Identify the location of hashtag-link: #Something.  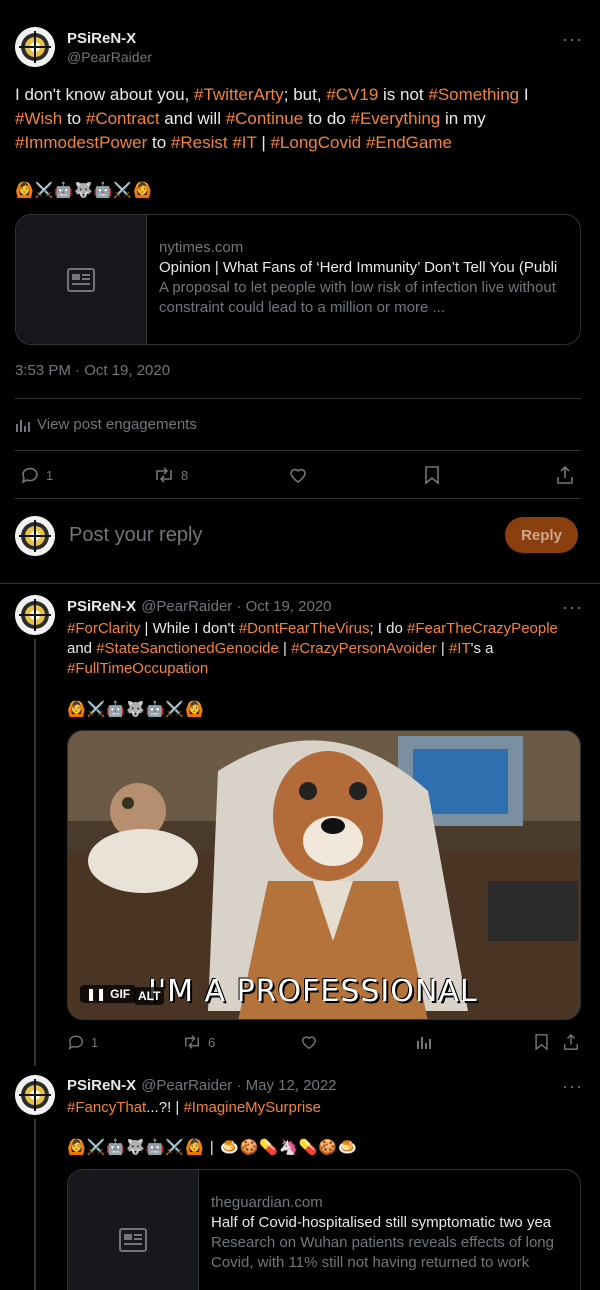
(473, 94).